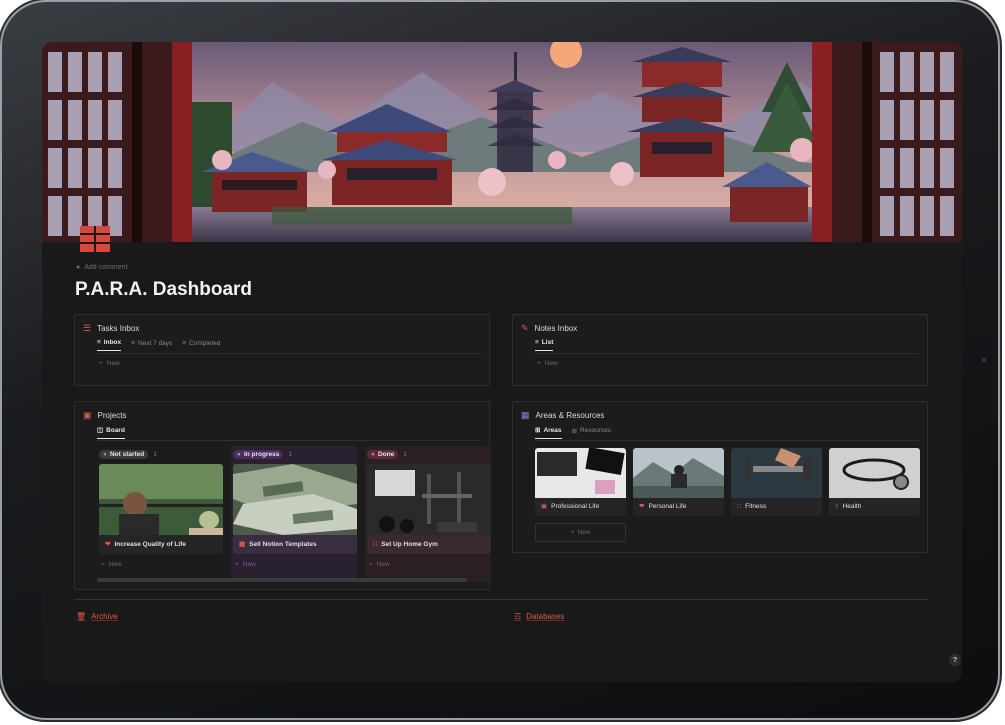  What do you see at coordinates (164, 289) in the screenshot?
I see `page-title: P.A.R.A. Dashboard` at bounding box center [164, 289].